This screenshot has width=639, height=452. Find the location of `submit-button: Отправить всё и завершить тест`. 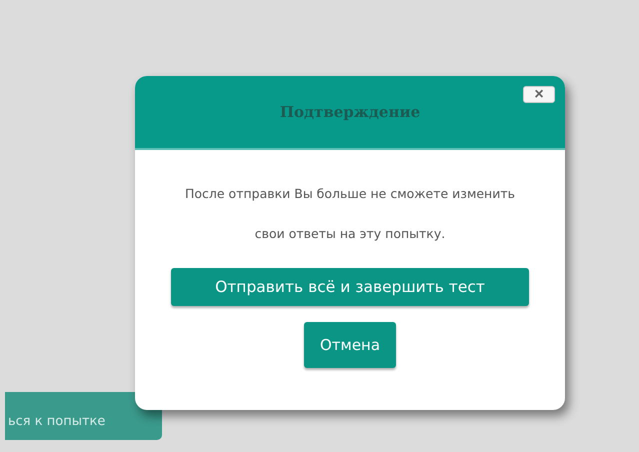

submit-button: Отправить всё и завершить тест is located at coordinates (350, 287).